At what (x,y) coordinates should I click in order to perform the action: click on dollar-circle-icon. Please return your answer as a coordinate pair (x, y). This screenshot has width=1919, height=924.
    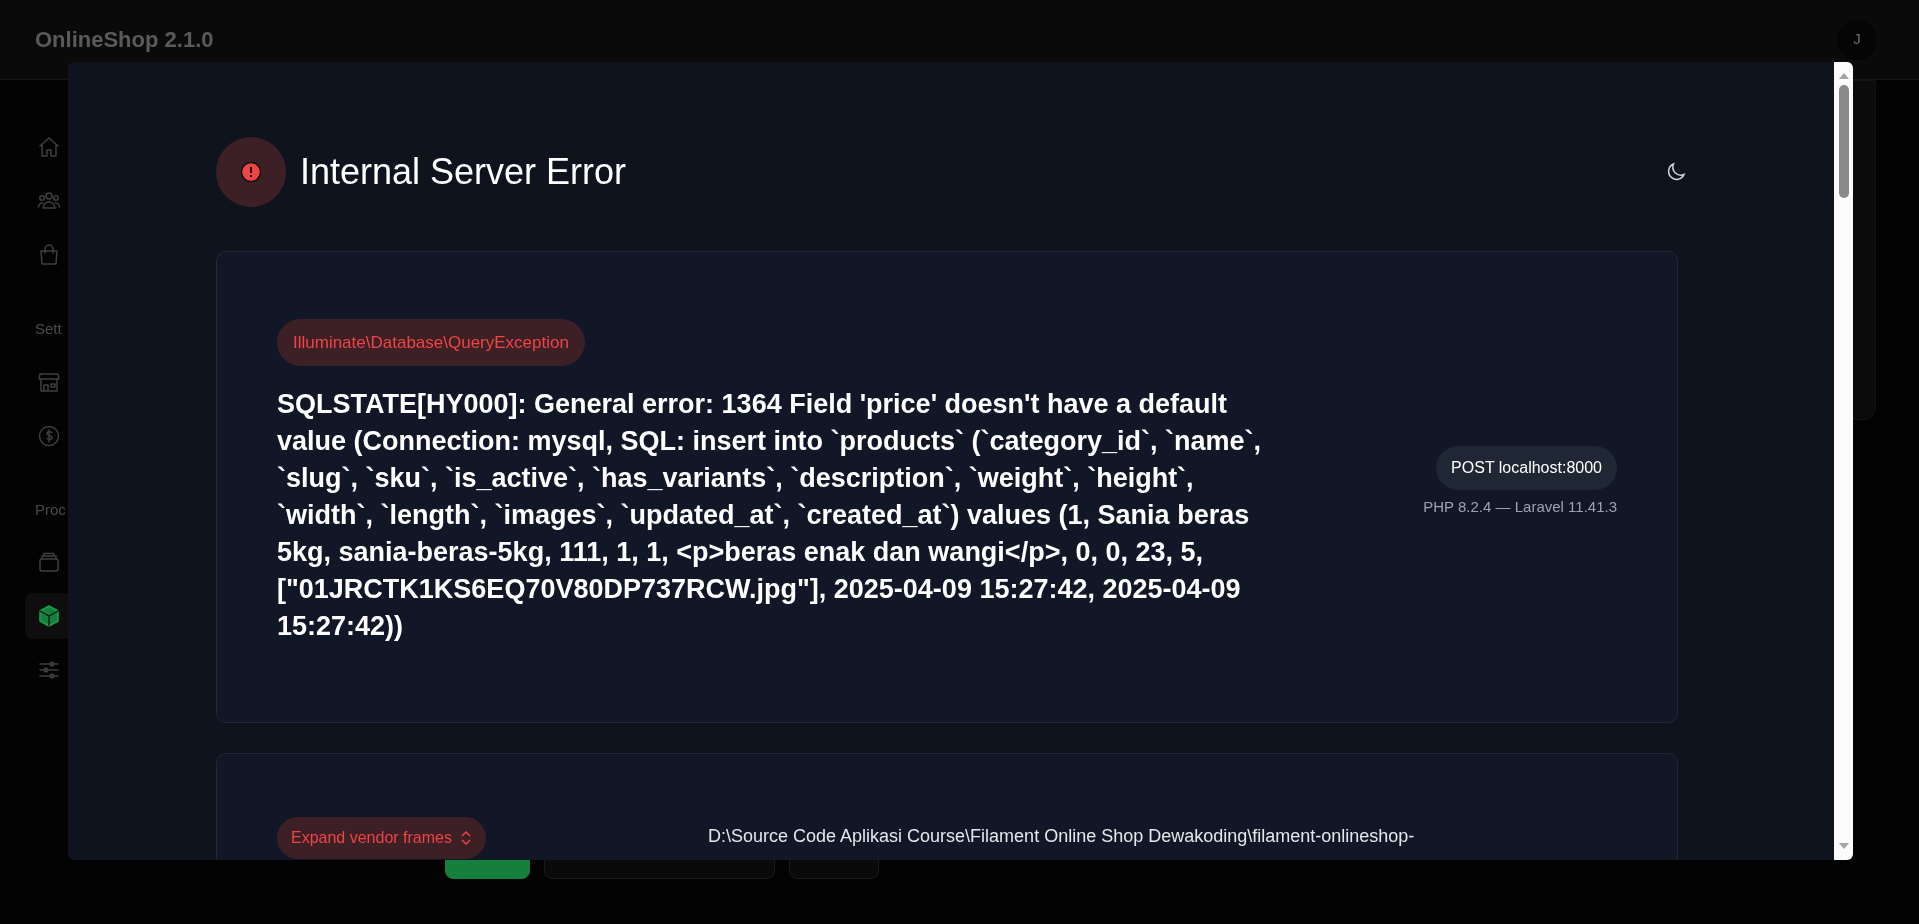
    Looking at the image, I should click on (49, 435).